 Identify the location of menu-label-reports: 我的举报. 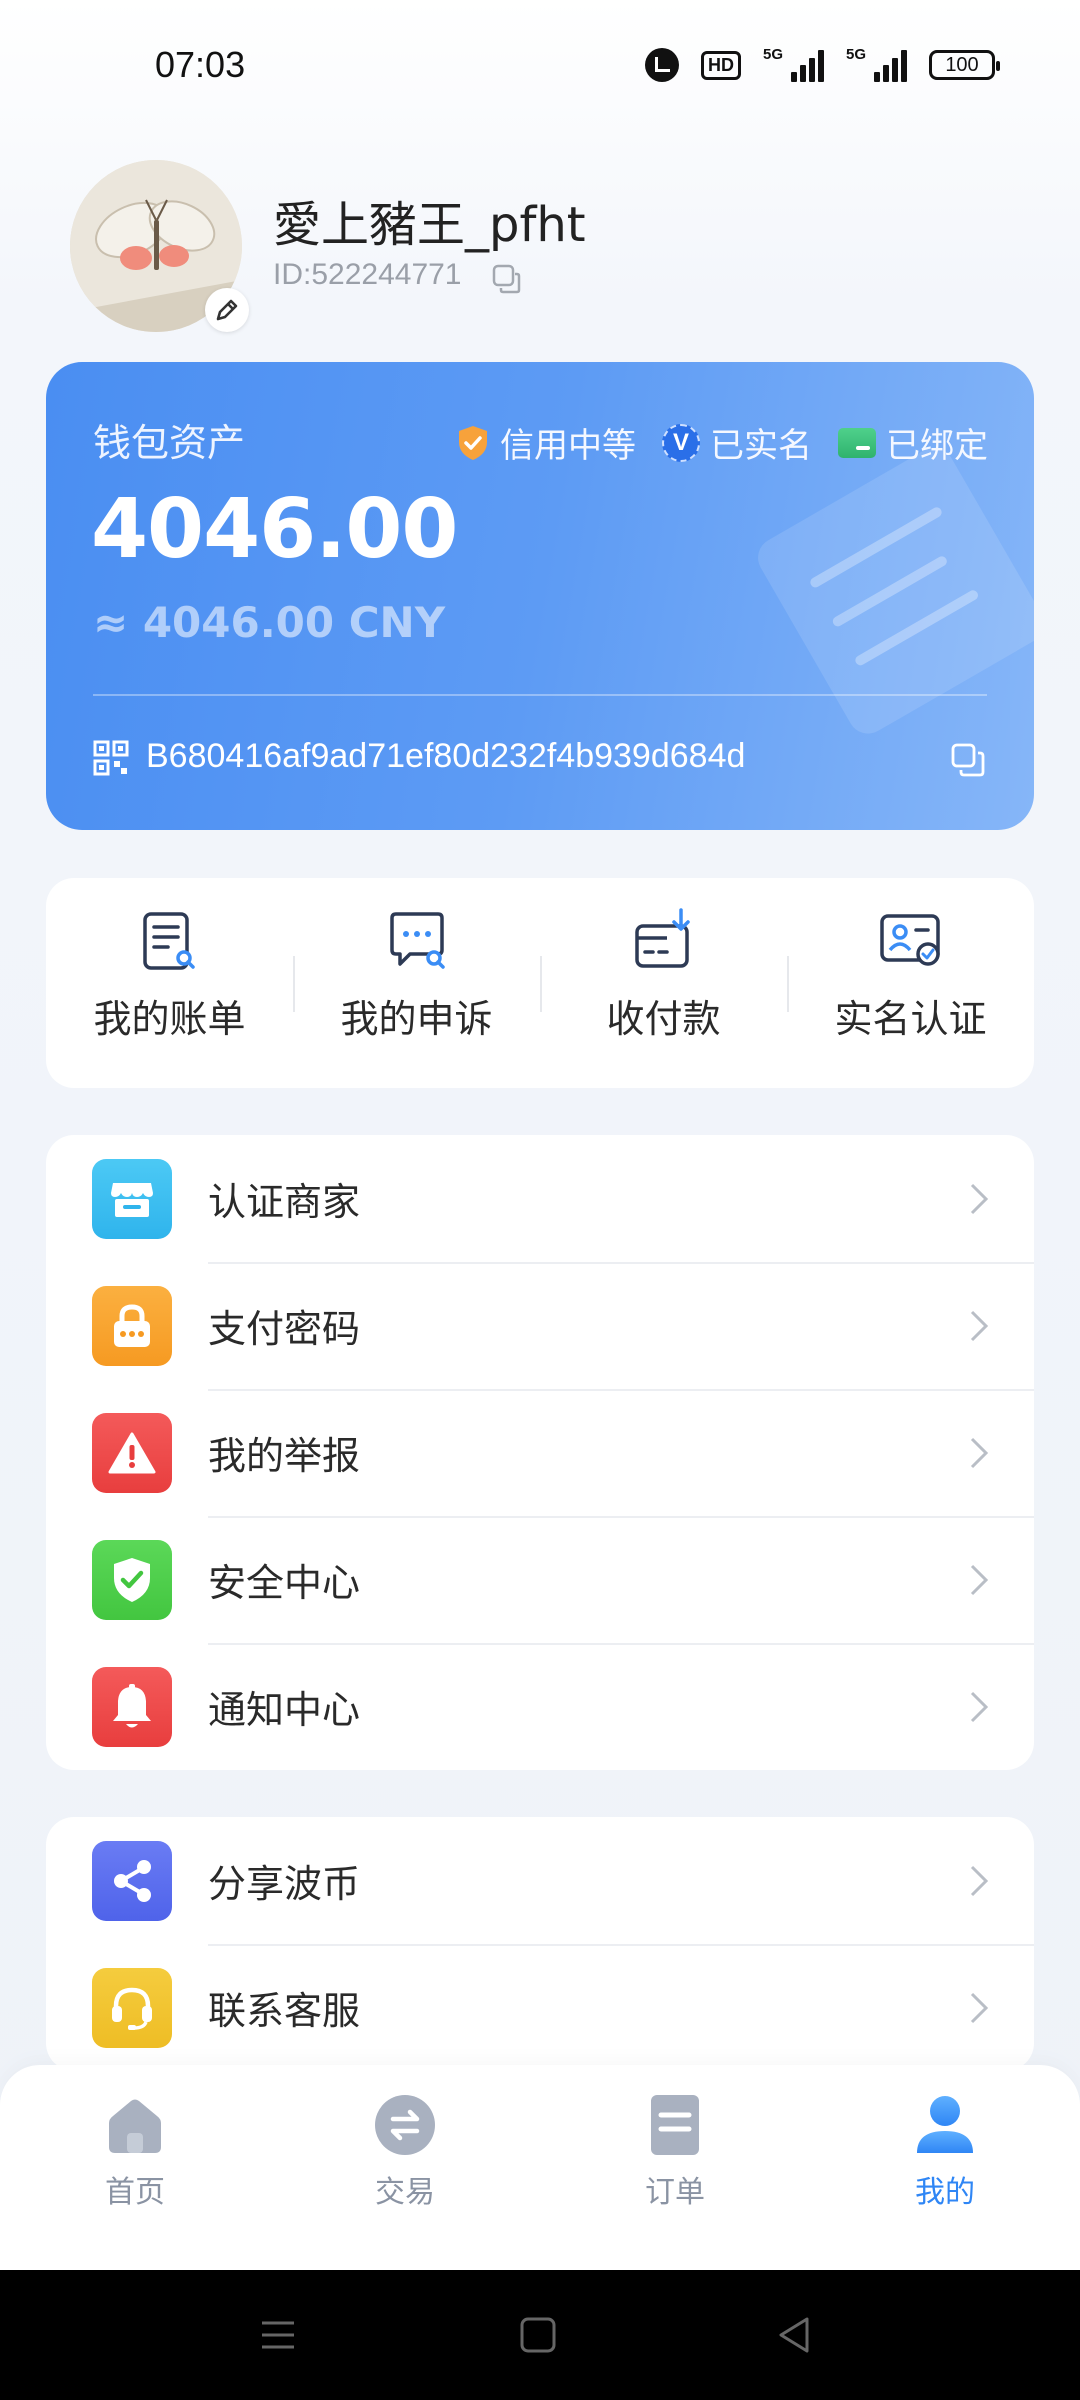
(284, 1456).